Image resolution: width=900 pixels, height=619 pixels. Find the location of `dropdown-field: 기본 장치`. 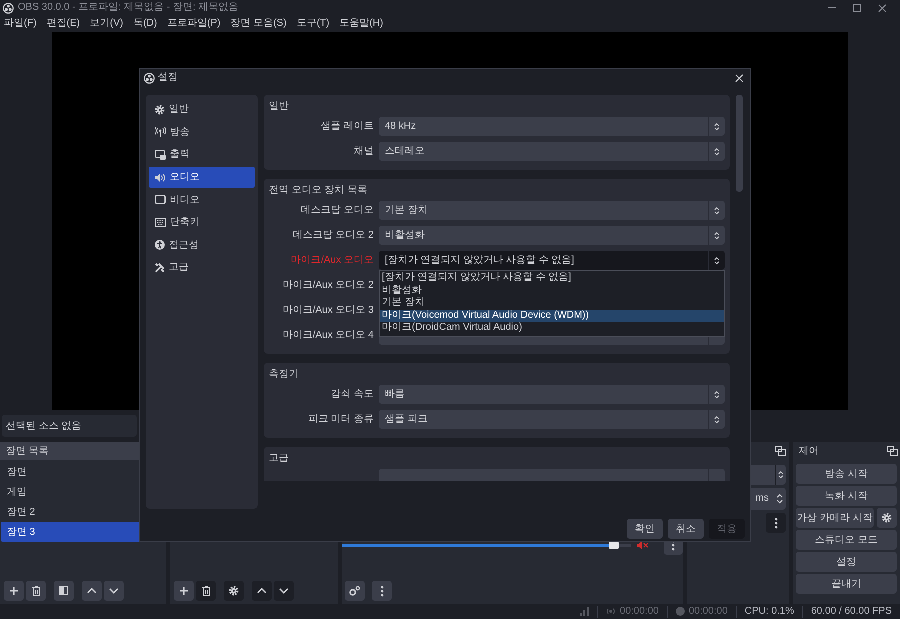

dropdown-field: 기본 장치 is located at coordinates (552, 210).